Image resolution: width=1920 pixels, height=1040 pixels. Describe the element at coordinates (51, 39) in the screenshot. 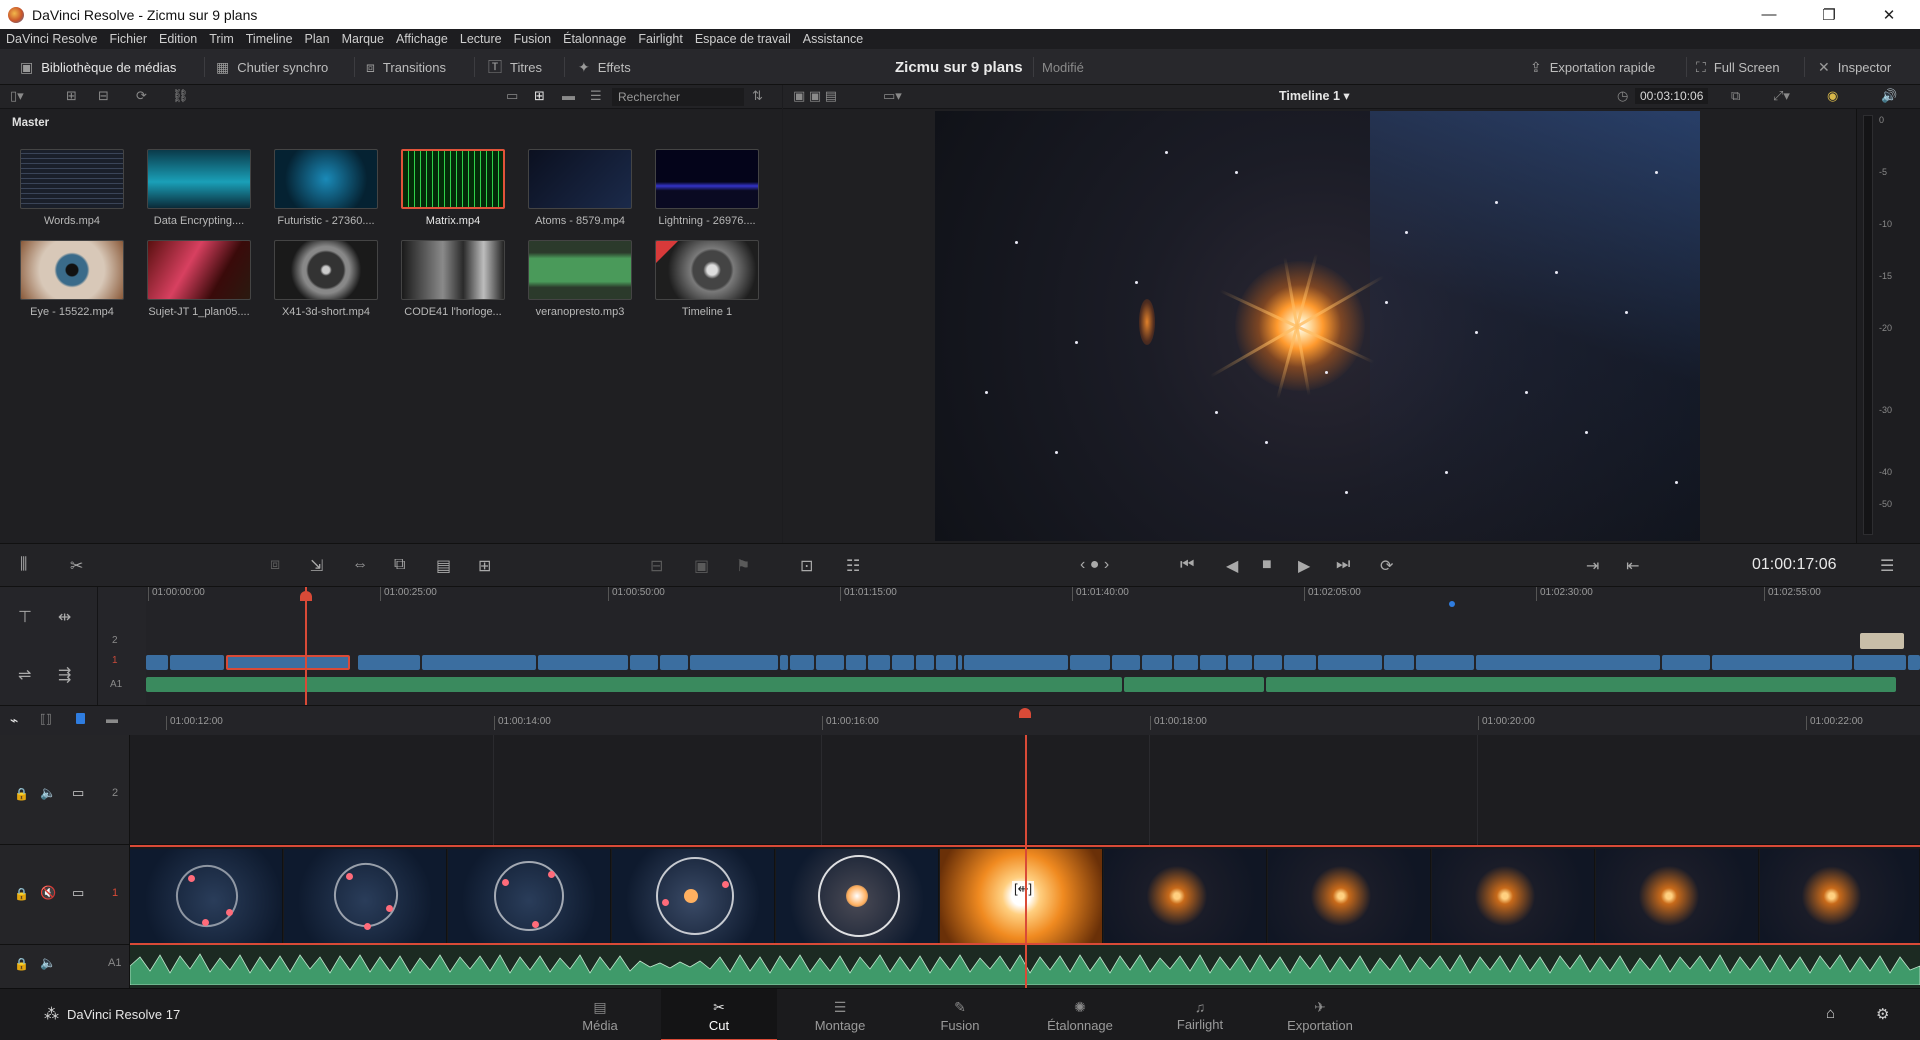

I see `menu-item: DaVinci Resolve` at that location.